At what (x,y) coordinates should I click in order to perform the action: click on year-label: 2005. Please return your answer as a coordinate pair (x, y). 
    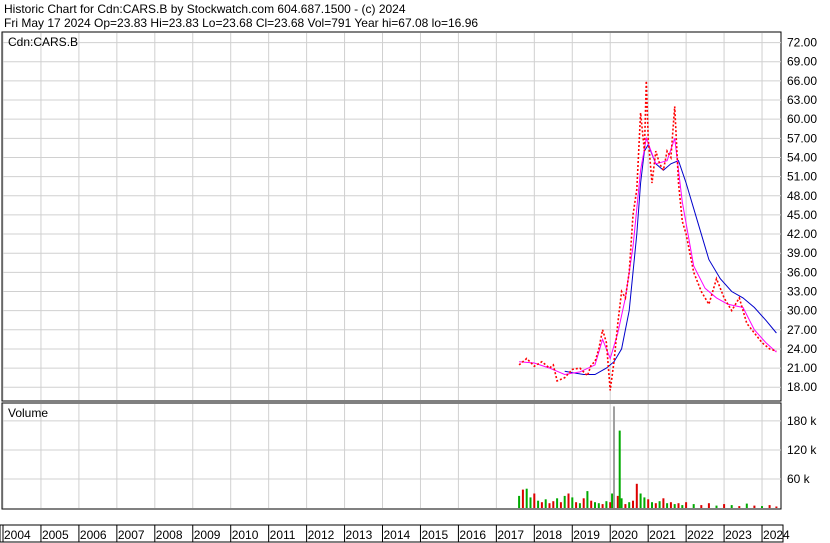
    Looking at the image, I should click on (55, 535).